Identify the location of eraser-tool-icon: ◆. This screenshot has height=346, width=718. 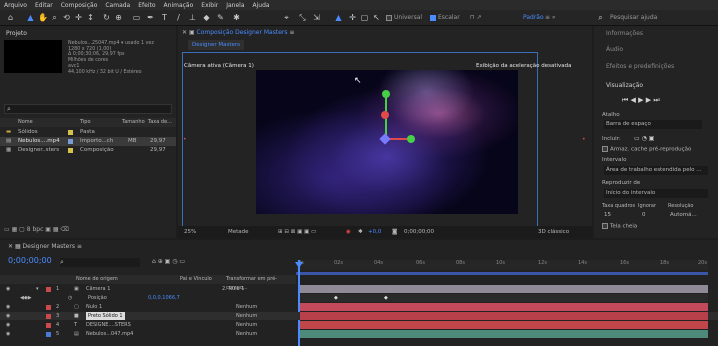
(206, 17).